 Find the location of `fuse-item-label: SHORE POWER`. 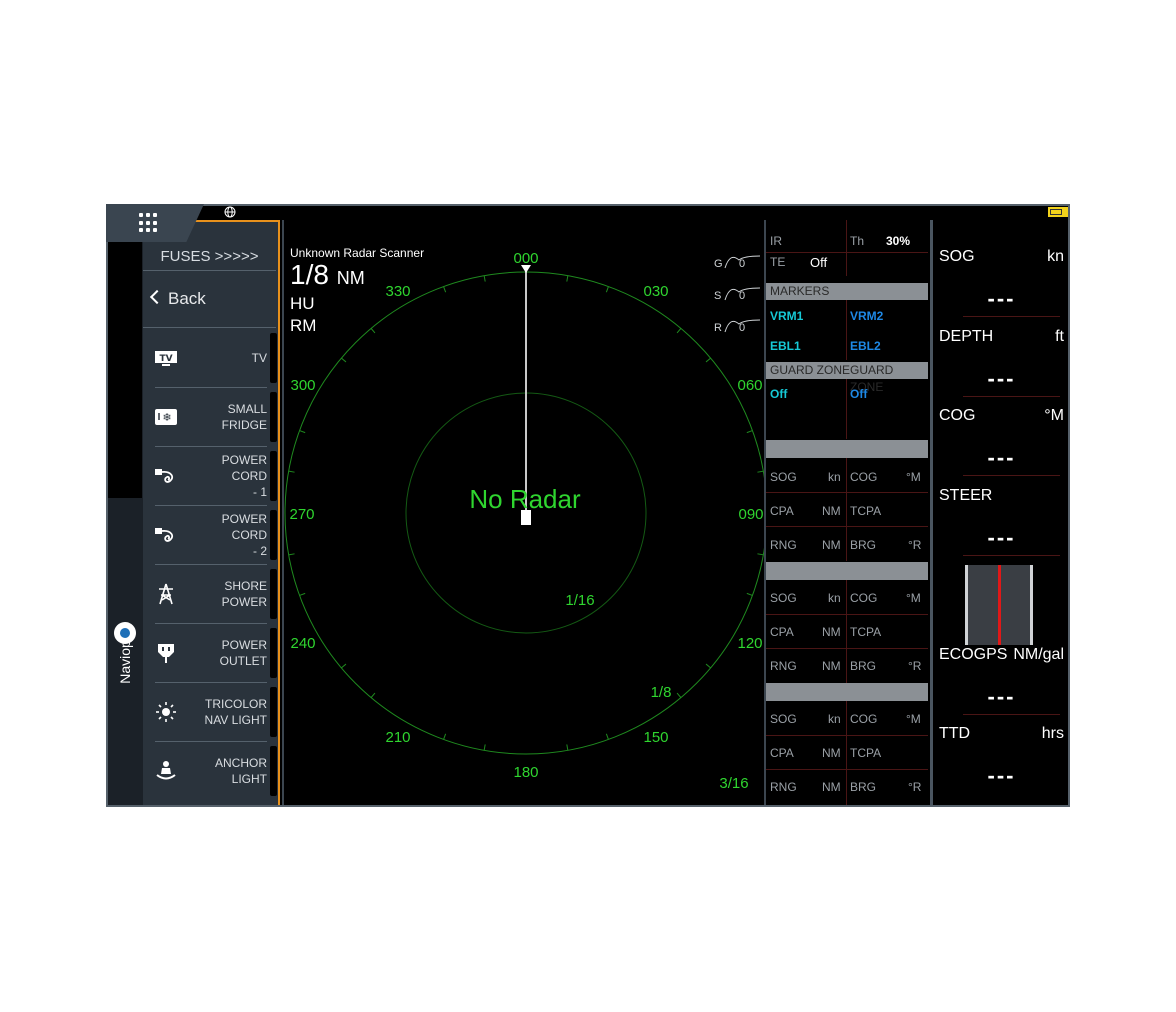

fuse-item-label: SHORE POWER is located at coordinates (244, 594).